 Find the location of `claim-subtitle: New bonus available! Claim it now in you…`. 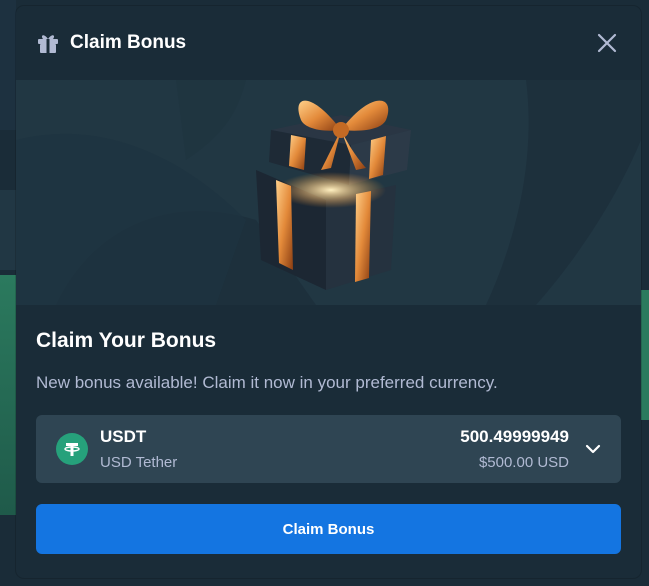

claim-subtitle: New bonus available! Claim it now in you… is located at coordinates (267, 382).